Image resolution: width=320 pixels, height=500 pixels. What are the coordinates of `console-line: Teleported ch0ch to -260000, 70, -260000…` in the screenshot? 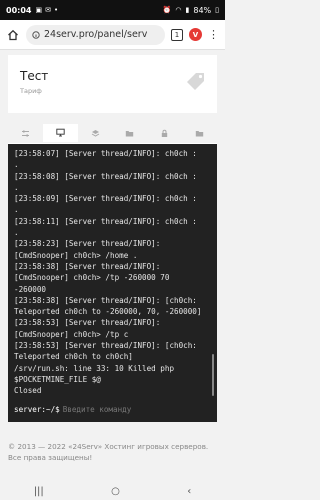 It's located at (108, 312).